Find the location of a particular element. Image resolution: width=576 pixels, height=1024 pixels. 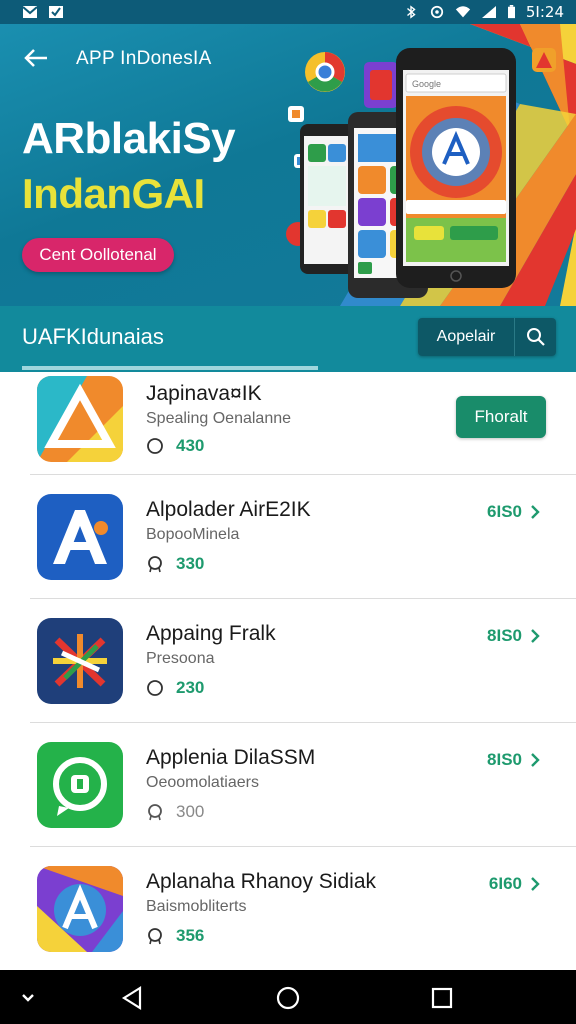

search-icon-button is located at coordinates (535, 337).